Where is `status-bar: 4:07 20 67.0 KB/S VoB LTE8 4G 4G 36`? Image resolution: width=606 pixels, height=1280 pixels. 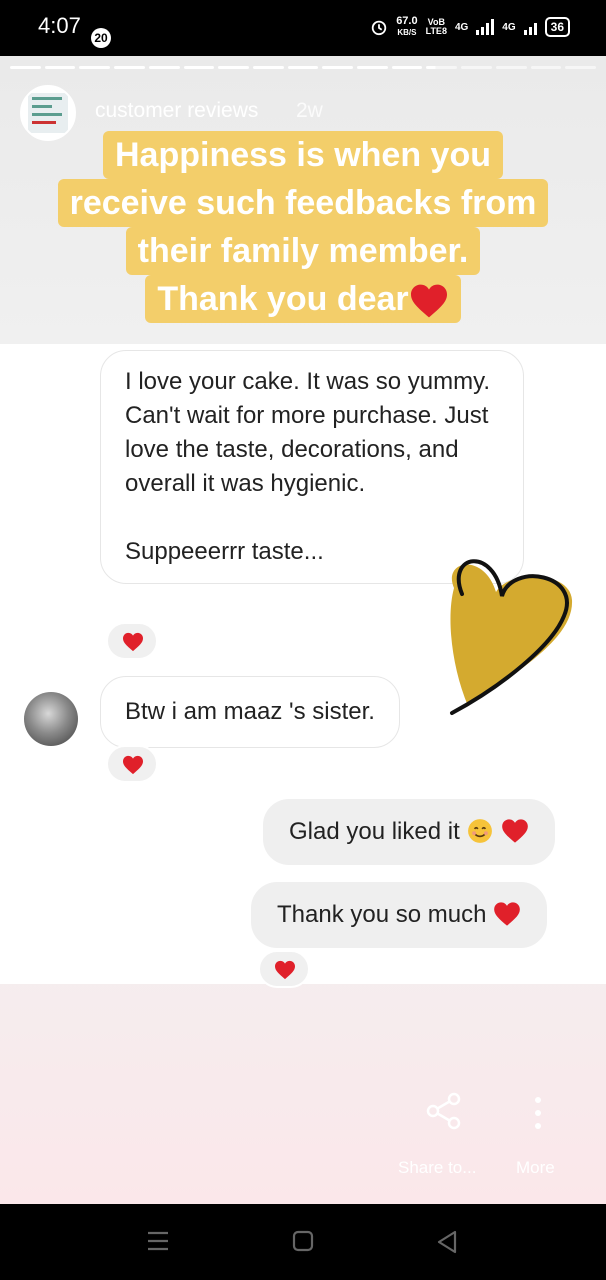 status-bar: 4:07 20 67.0 KB/S VoB LTE8 4G 4G 36 is located at coordinates (303, 28).